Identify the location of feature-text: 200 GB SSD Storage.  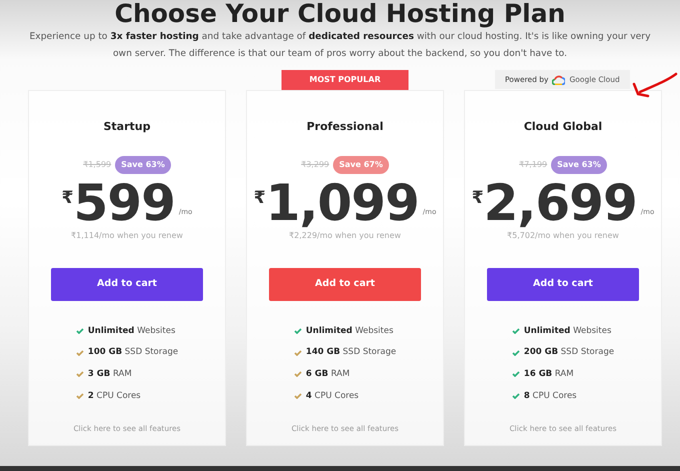
(569, 352).